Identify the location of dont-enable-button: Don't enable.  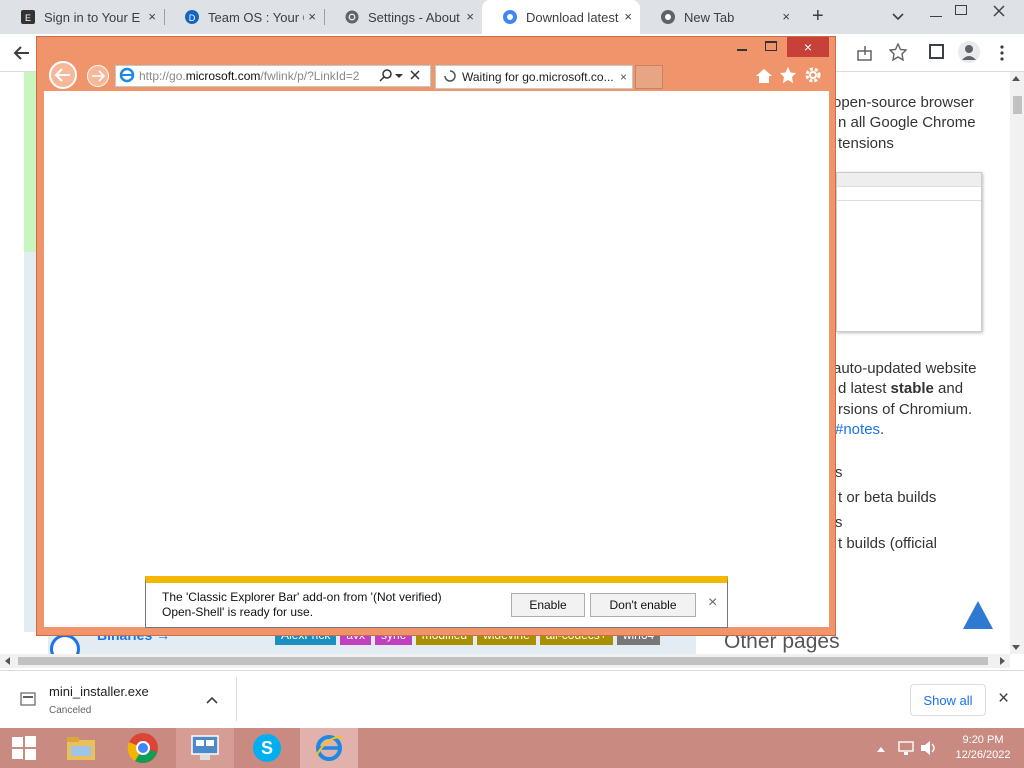
(643, 605).